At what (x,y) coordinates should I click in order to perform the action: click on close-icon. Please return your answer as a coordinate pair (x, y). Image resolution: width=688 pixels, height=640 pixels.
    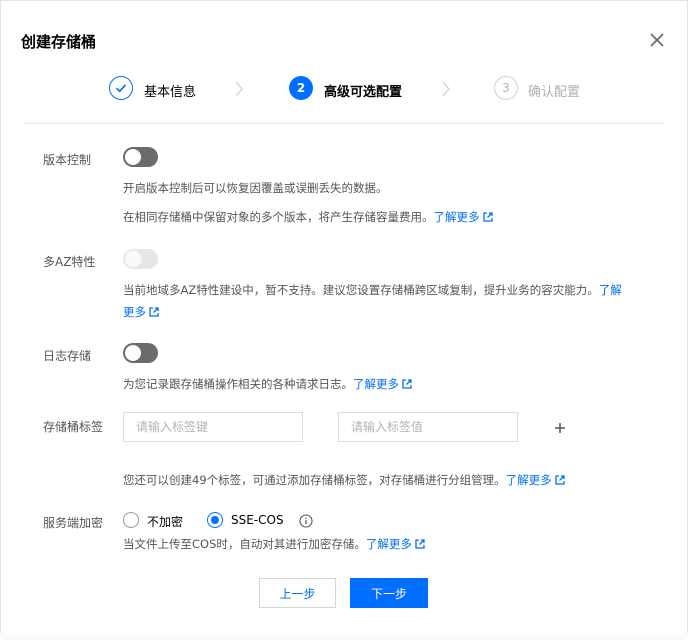
    Looking at the image, I should click on (657, 40).